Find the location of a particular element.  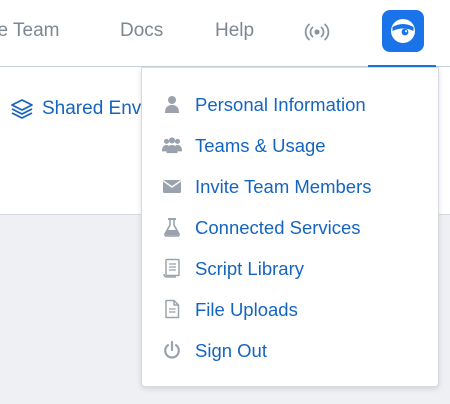

shared-environments-link: Shared Env is located at coordinates (75, 109).